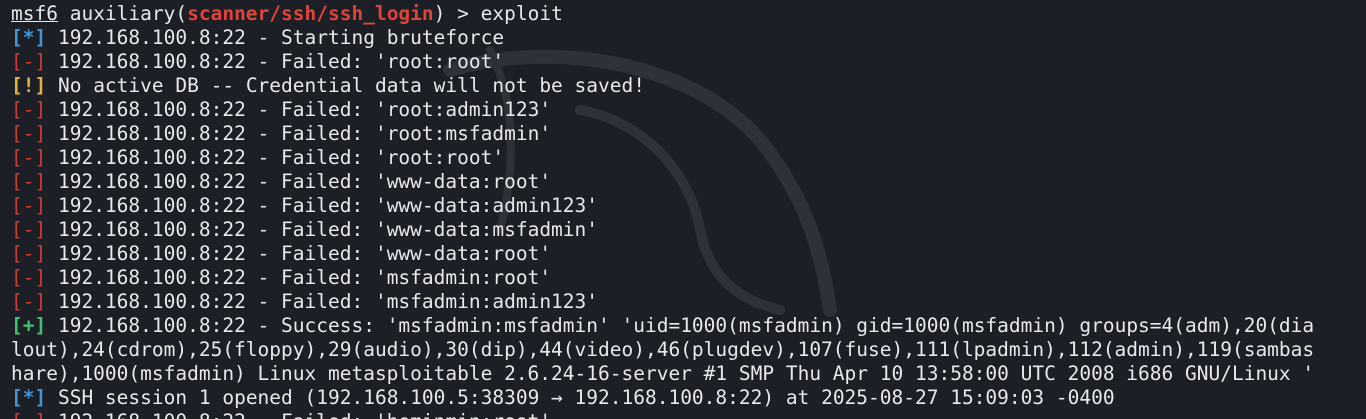 Image resolution: width=1366 pixels, height=419 pixels. Describe the element at coordinates (29, 85) in the screenshot. I see `warning-tag: [!]` at that location.